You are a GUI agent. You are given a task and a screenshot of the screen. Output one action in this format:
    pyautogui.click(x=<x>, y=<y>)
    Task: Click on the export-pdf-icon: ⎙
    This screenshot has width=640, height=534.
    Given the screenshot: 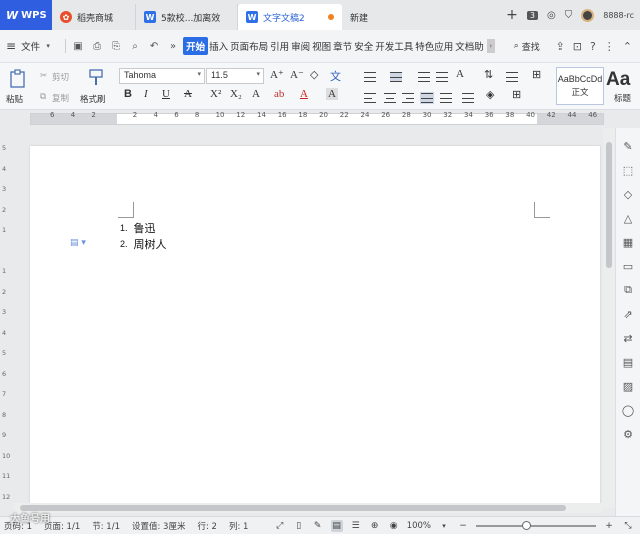 What is the action you would take?
    pyautogui.click(x=97, y=46)
    